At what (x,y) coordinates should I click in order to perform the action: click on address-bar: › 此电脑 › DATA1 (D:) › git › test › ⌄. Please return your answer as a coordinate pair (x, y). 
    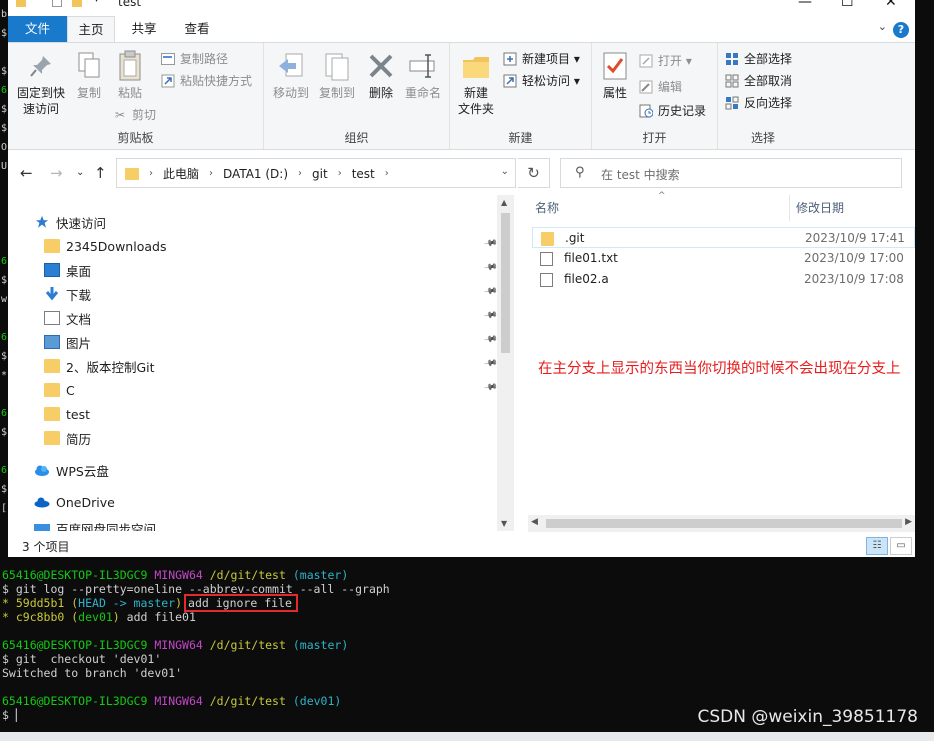
    Looking at the image, I should click on (316, 173).